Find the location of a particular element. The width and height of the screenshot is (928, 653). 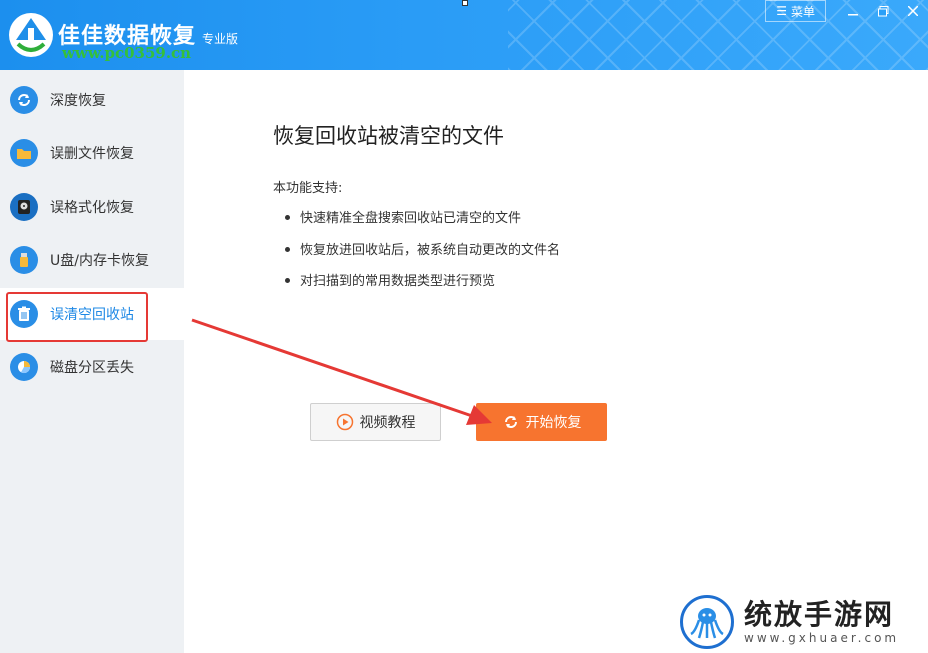

watermark-url: www.pc0359.cn is located at coordinates (127, 53).